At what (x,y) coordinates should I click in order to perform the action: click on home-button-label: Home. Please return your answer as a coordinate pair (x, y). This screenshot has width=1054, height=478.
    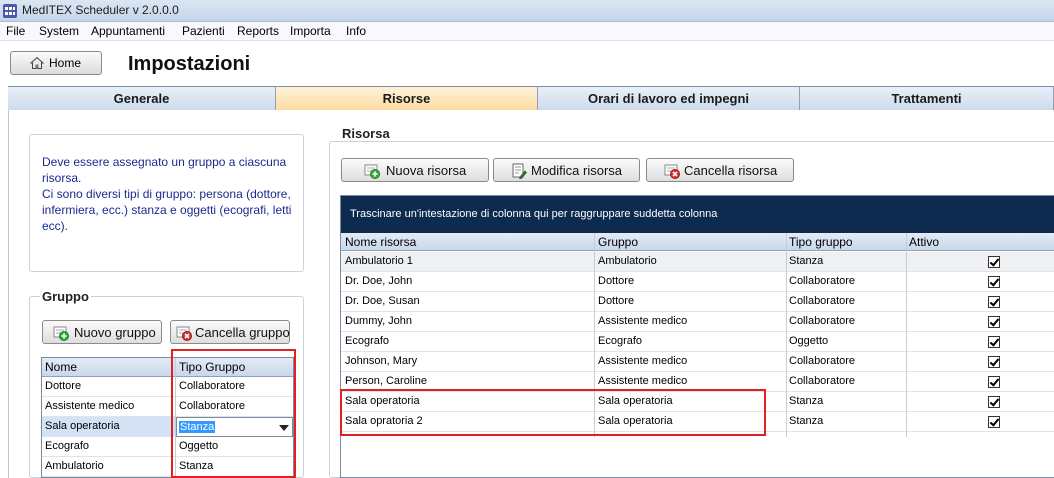
    Looking at the image, I should click on (65, 63).